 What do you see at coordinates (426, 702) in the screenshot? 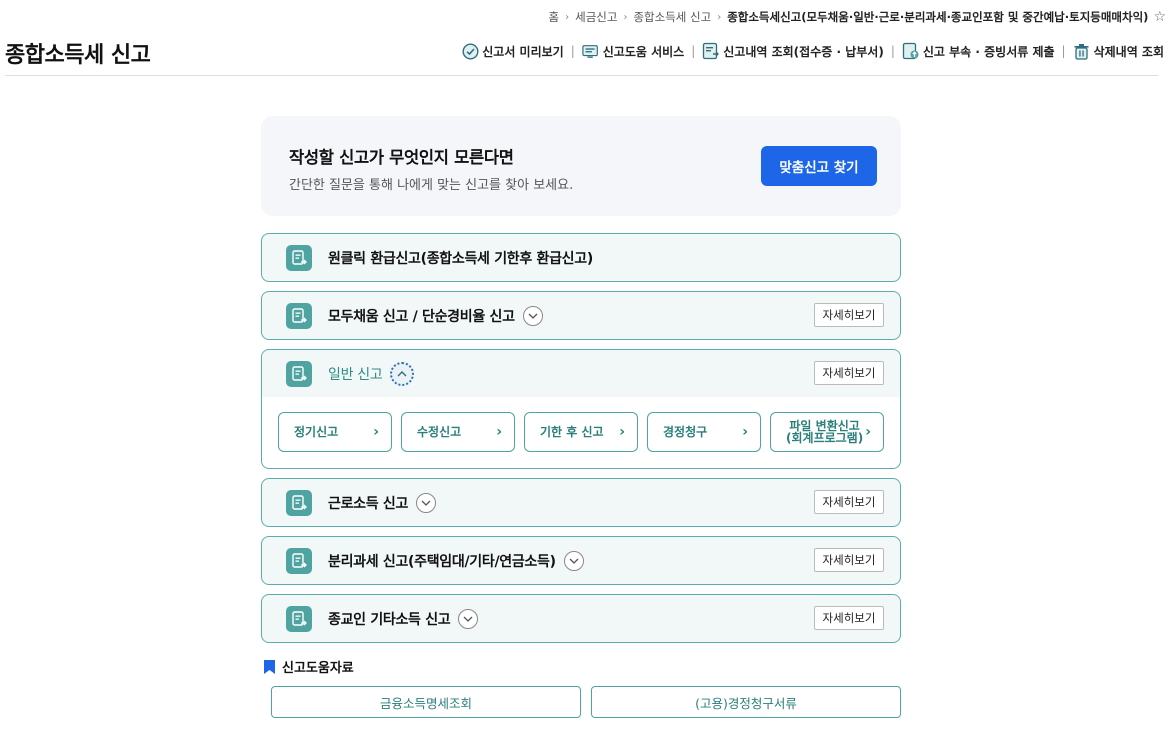
I see `financial-income-lookup-button: 금융소득명세조회` at bounding box center [426, 702].